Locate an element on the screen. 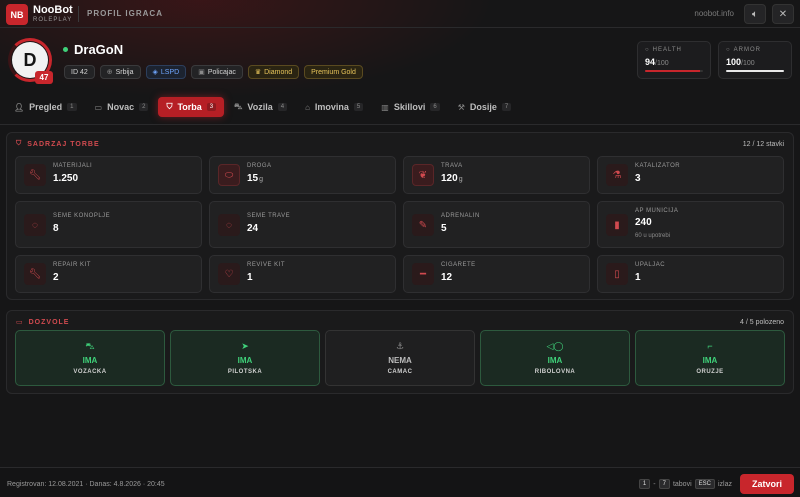  item-cigarete: ━ CIGARETE 12 is located at coordinates (496, 274).